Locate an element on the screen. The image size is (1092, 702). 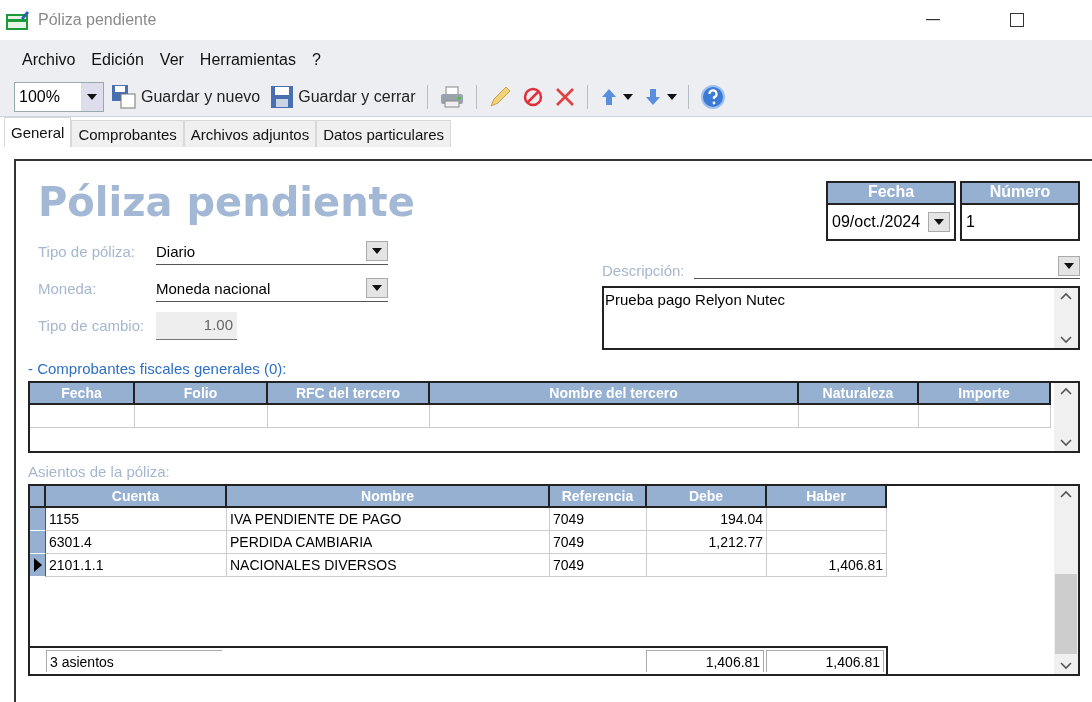
credit-total: 1,406.81 is located at coordinates (825, 661).